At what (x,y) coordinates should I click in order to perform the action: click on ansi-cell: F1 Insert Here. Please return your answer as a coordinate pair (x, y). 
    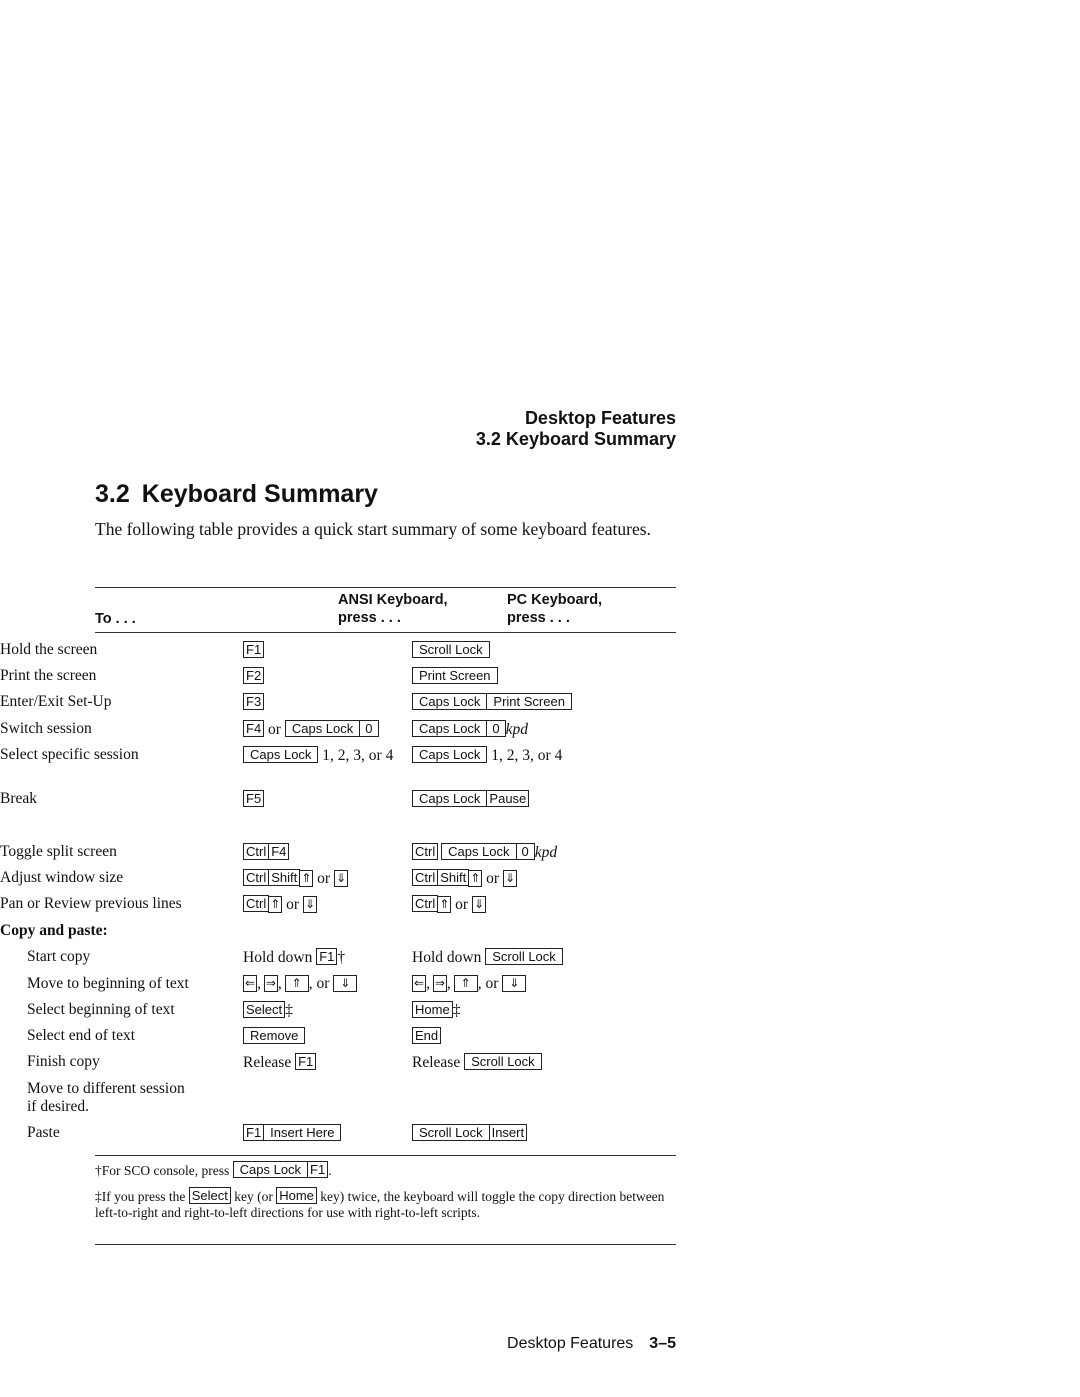
    Looking at the image, I should click on (292, 1133).